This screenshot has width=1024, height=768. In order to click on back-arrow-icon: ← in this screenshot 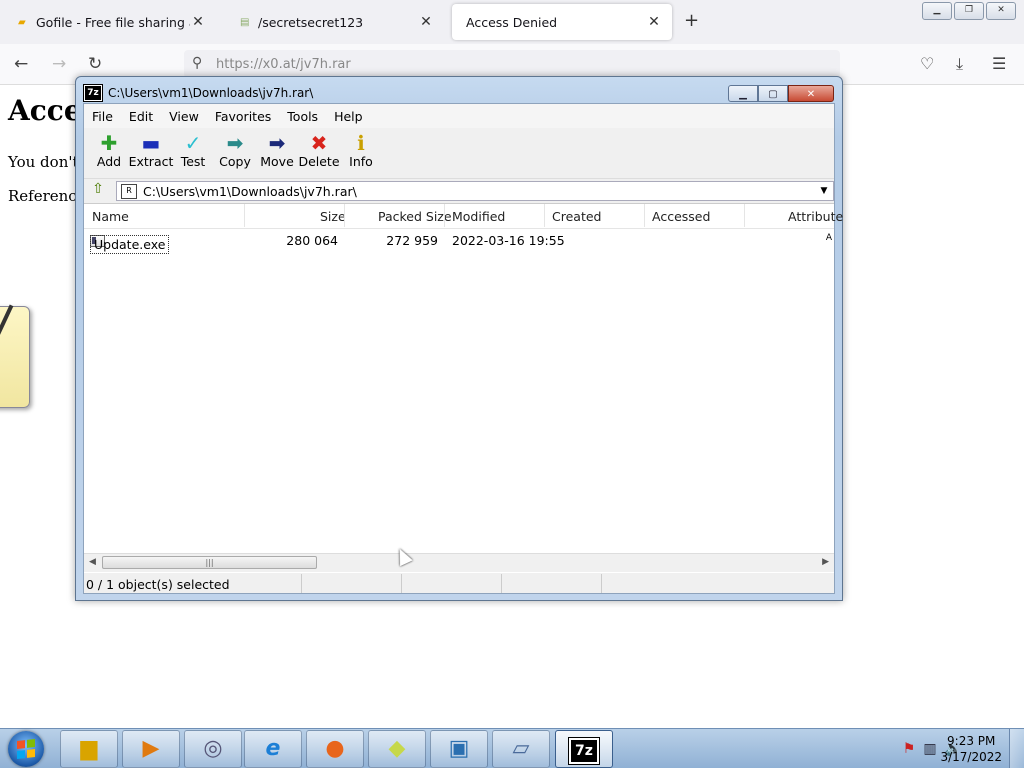, I will do `click(21, 64)`.